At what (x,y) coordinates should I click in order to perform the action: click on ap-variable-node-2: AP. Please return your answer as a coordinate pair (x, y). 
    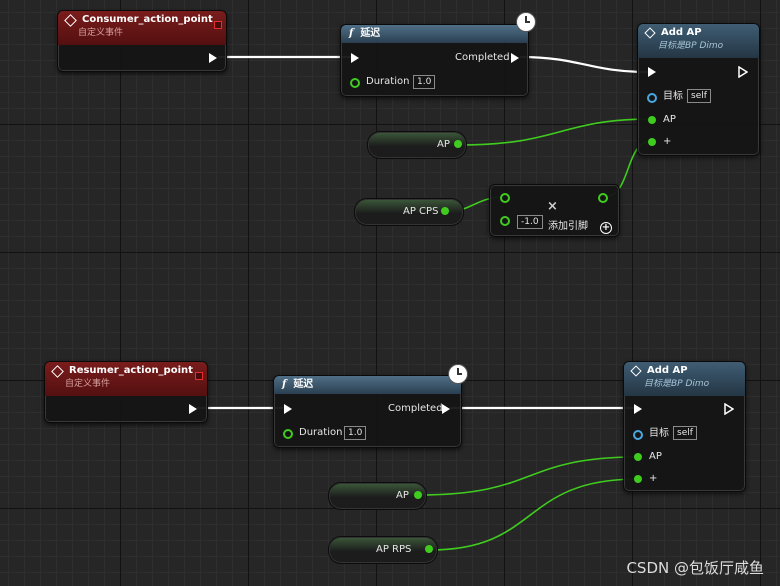
    Looking at the image, I should click on (377, 496).